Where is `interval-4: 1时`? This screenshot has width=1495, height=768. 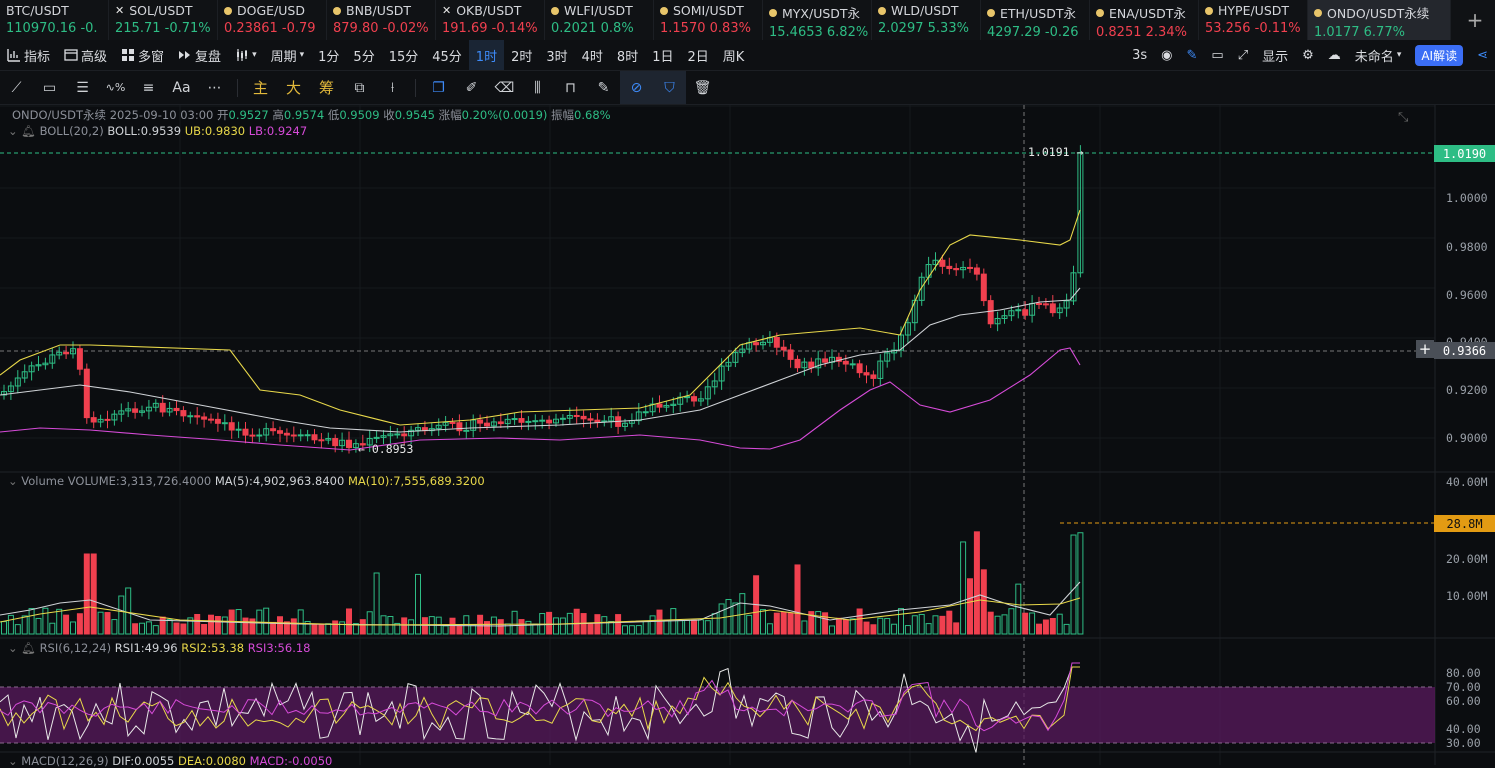
interval-4: 1时 is located at coordinates (486, 55).